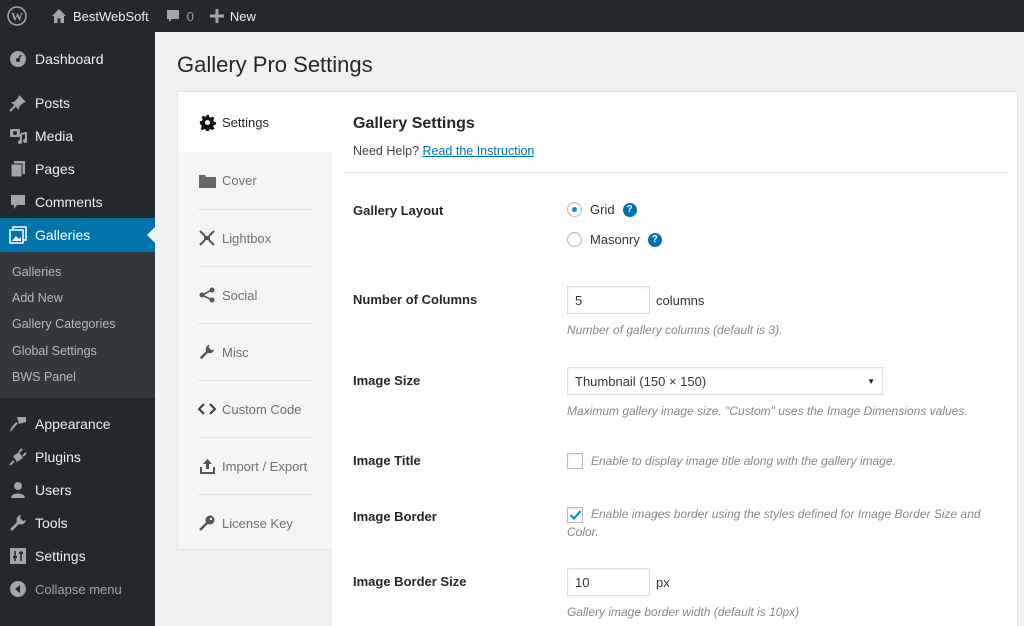  Describe the element at coordinates (207, 238) in the screenshot. I see `expand-icon` at that location.